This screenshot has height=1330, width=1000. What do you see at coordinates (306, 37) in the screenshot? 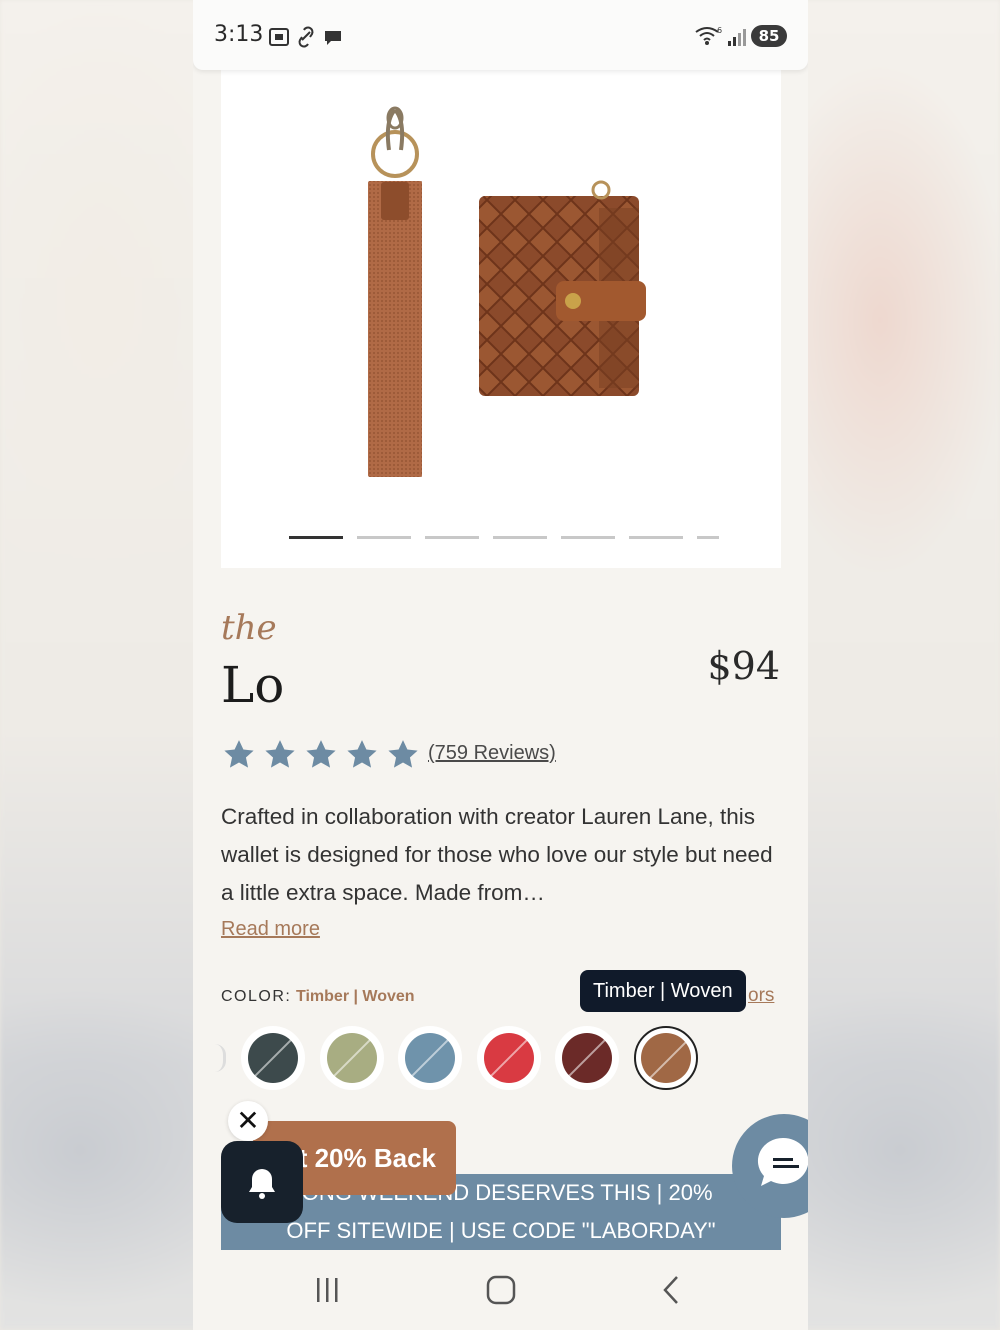
I see `link-icon` at bounding box center [306, 37].